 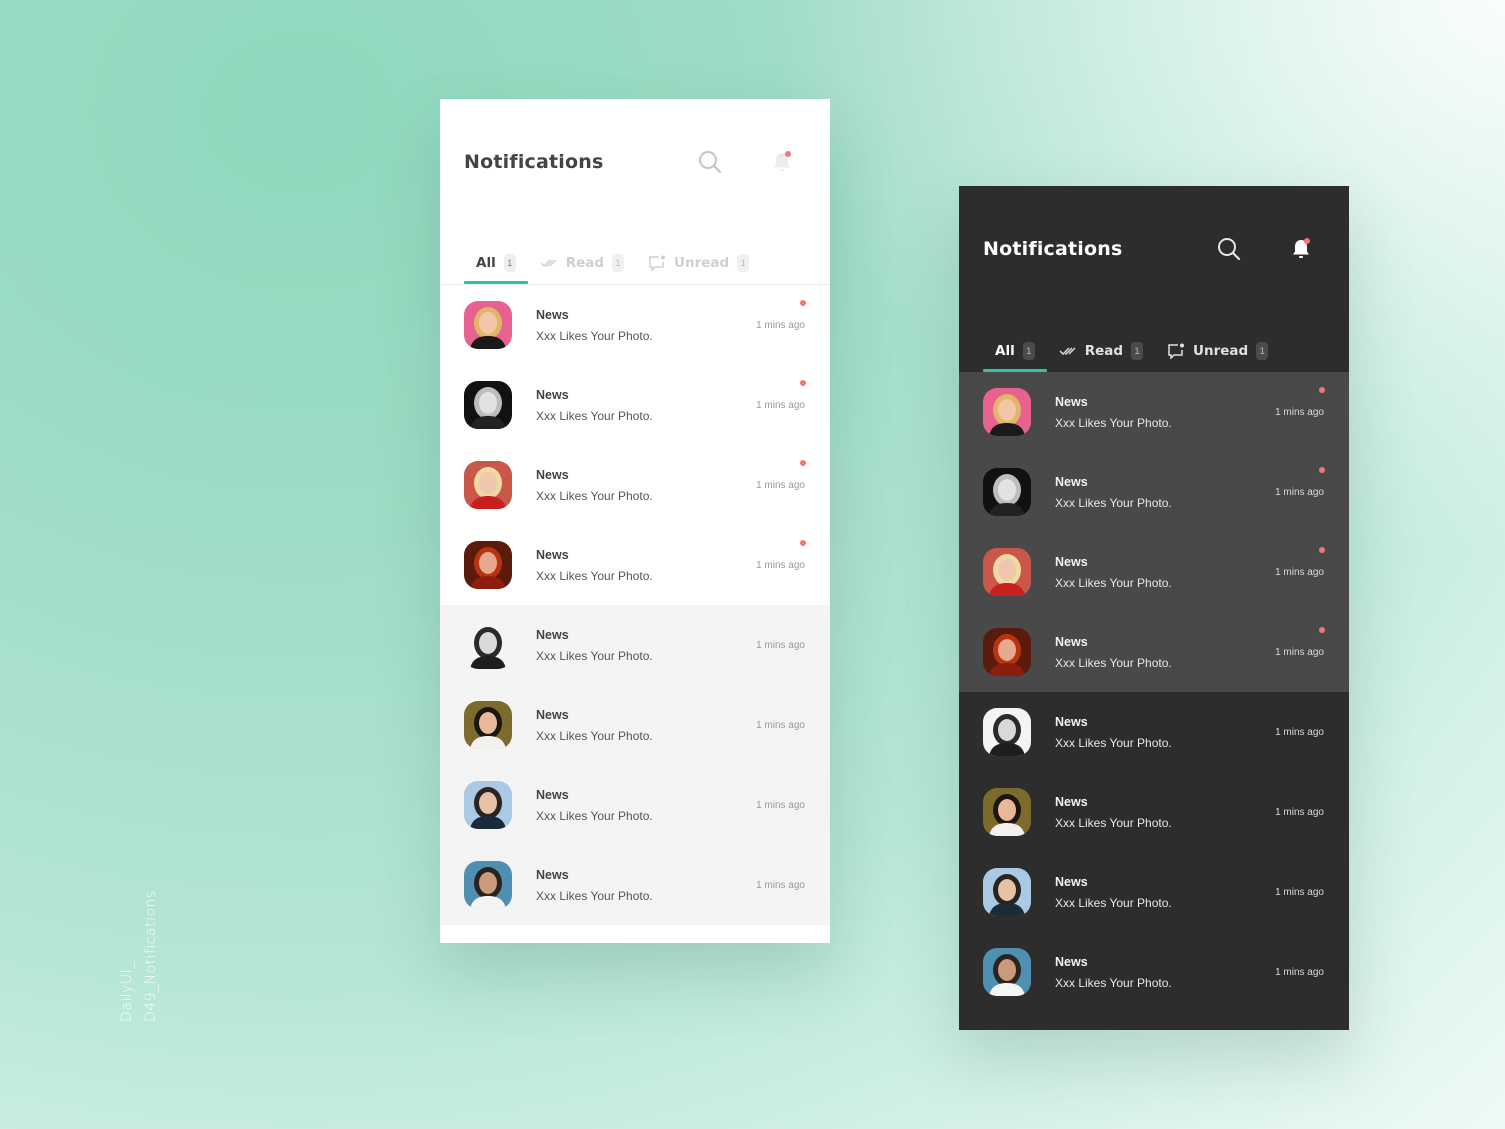 I want to click on filter-tabs: All 1 Read 1 Unread 1, so click(x=1154, y=344).